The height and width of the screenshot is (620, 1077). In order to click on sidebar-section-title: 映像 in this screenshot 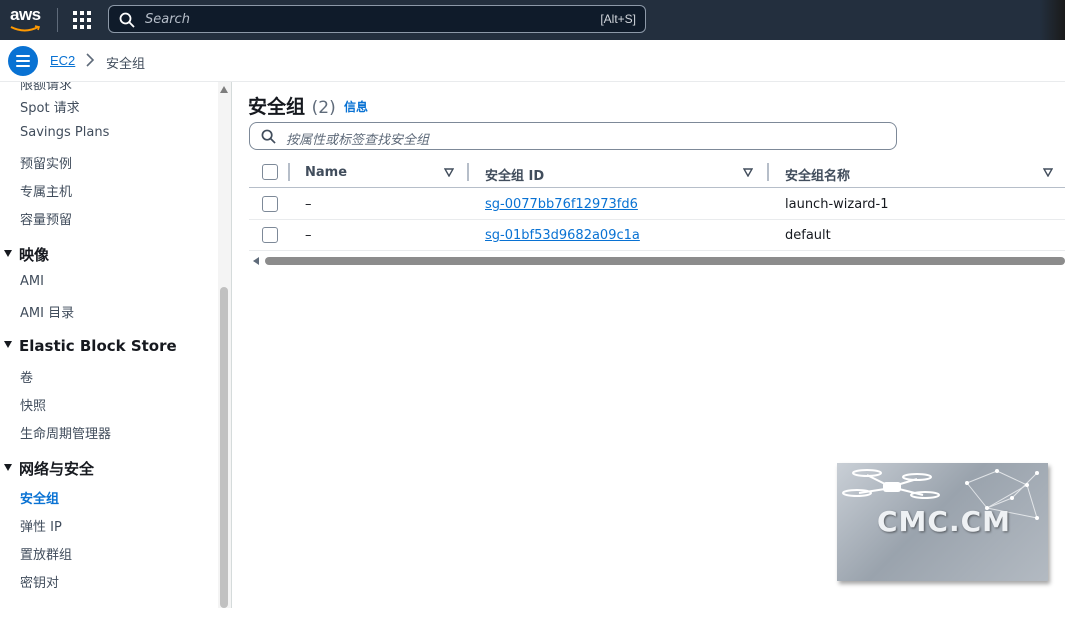, I will do `click(34, 255)`.